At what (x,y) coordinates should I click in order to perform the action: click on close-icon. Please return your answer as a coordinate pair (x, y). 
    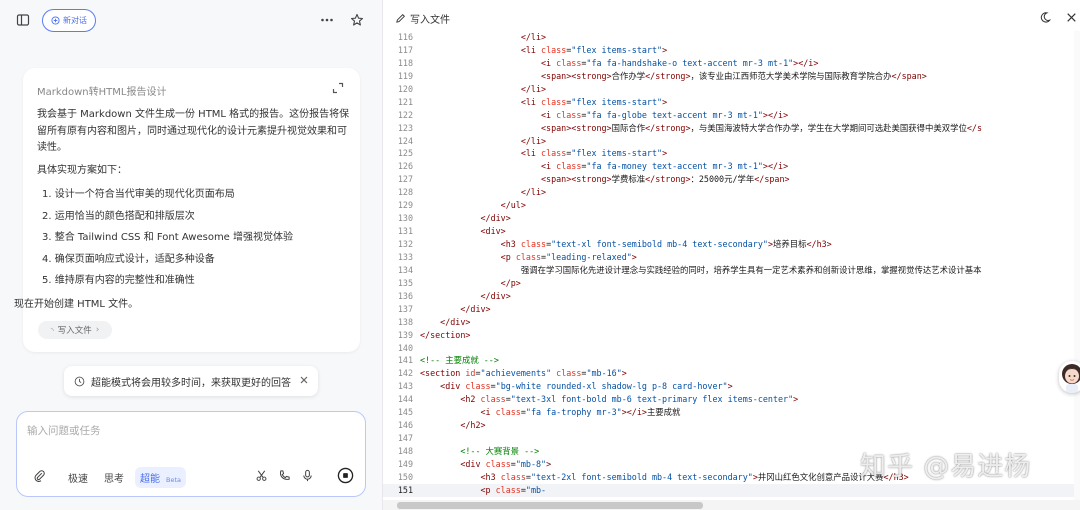
    Looking at the image, I should click on (304, 380).